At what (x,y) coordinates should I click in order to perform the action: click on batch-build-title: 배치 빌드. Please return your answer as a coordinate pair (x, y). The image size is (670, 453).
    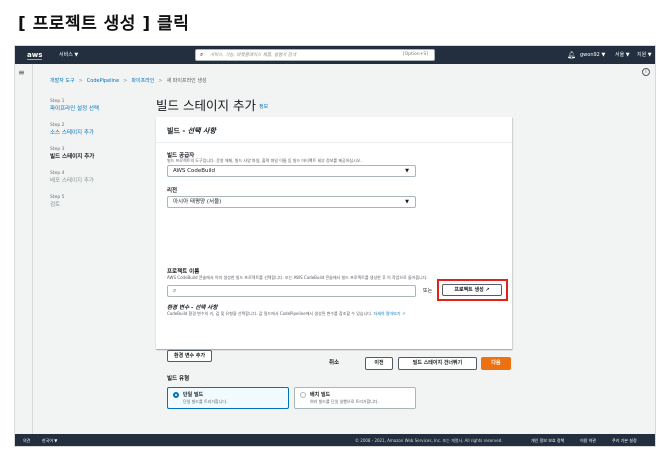
    Looking at the image, I should click on (320, 395).